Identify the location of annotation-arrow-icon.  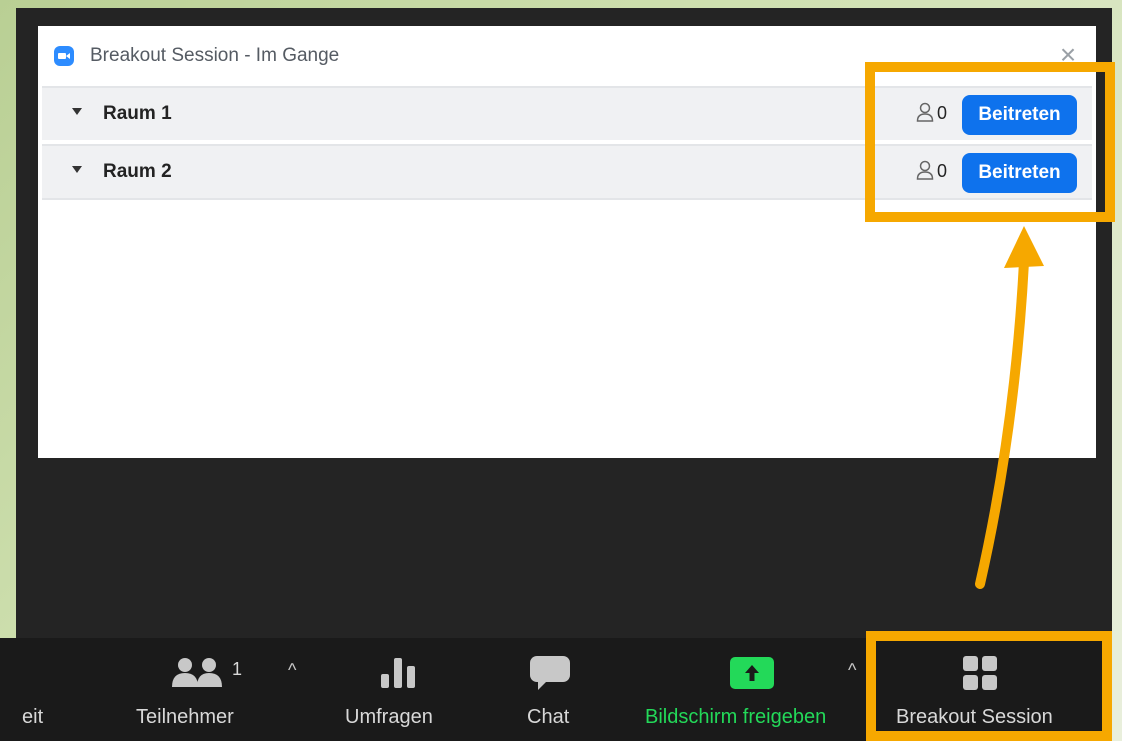
(1009, 407).